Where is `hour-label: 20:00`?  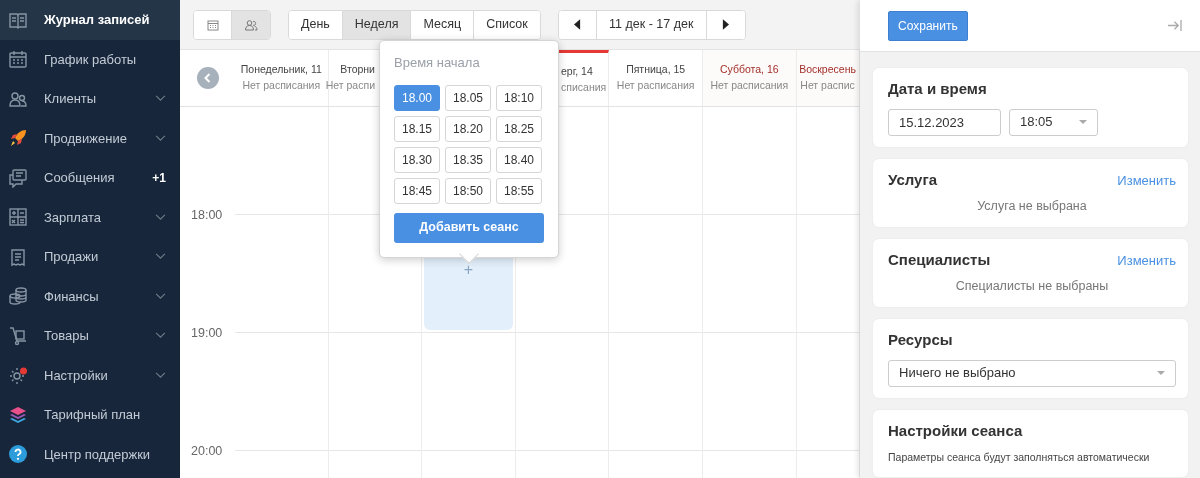
hour-label: 20:00 is located at coordinates (207, 451).